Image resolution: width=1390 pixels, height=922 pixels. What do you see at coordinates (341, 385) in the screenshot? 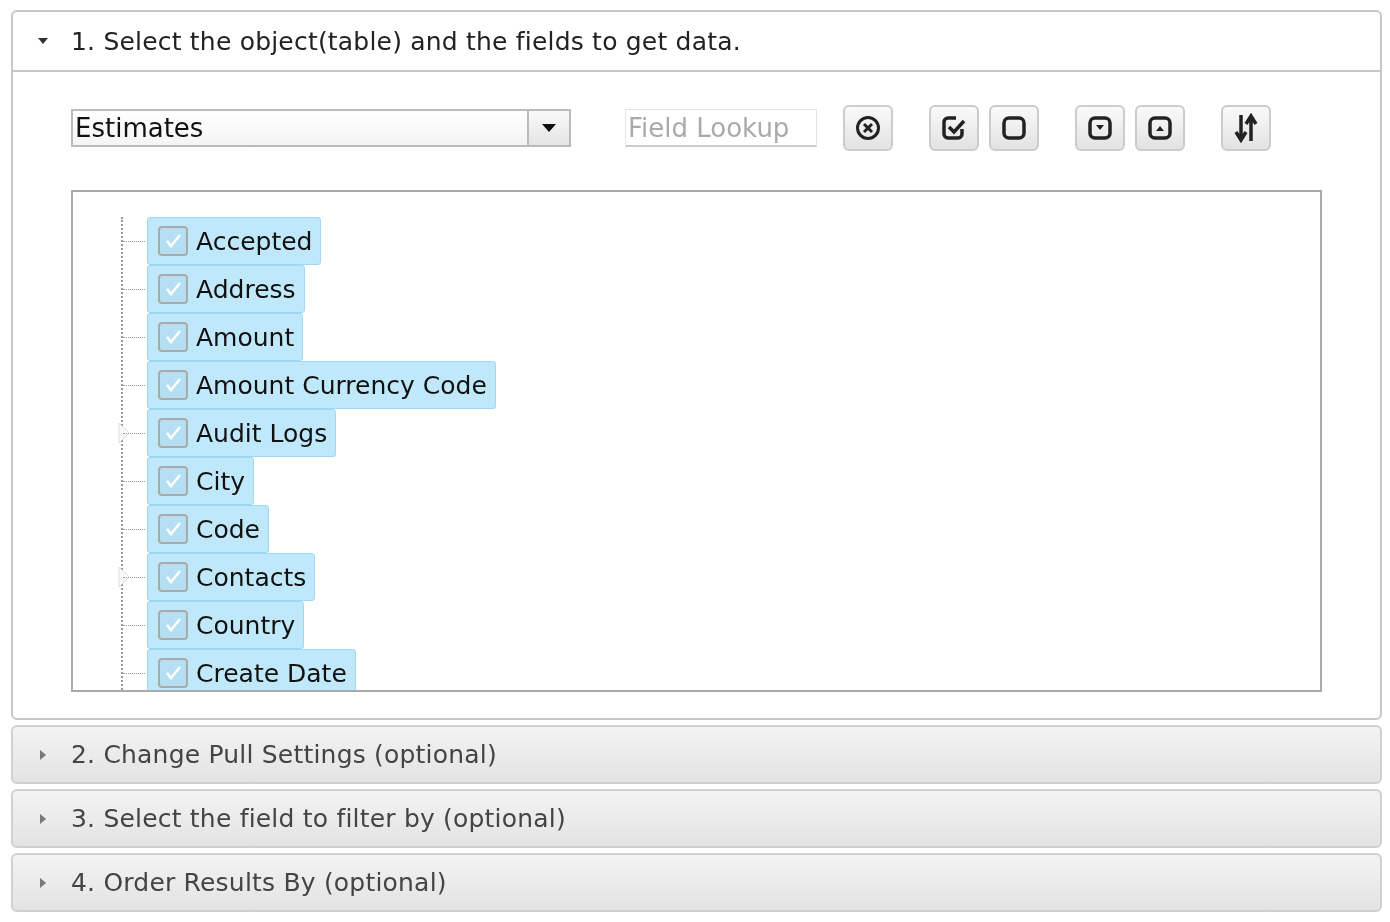
I see `field-label: Amount Currency Code` at bounding box center [341, 385].